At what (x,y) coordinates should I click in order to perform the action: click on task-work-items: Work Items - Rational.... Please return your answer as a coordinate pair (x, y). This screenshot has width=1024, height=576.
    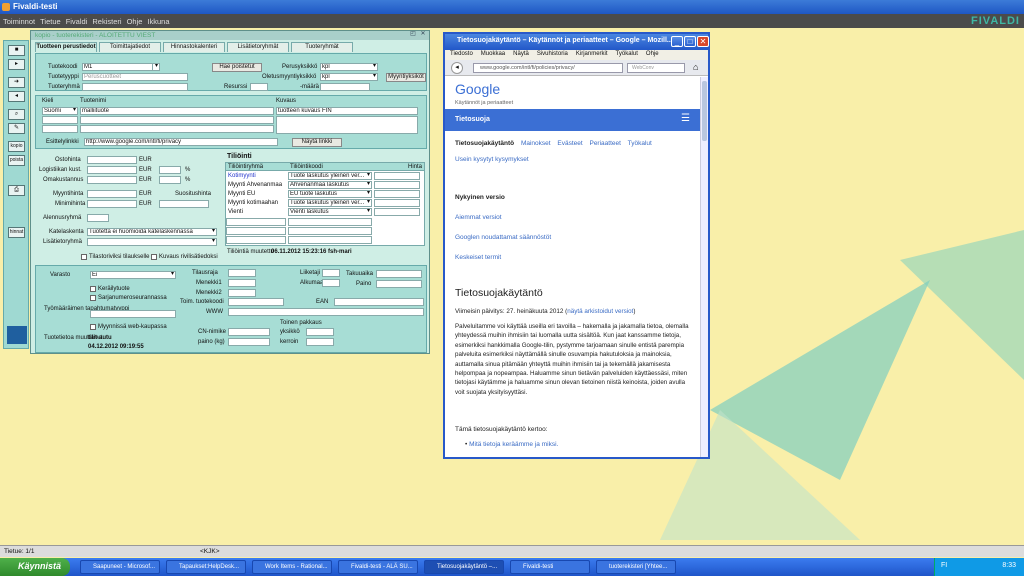
    Looking at the image, I should click on (292, 567).